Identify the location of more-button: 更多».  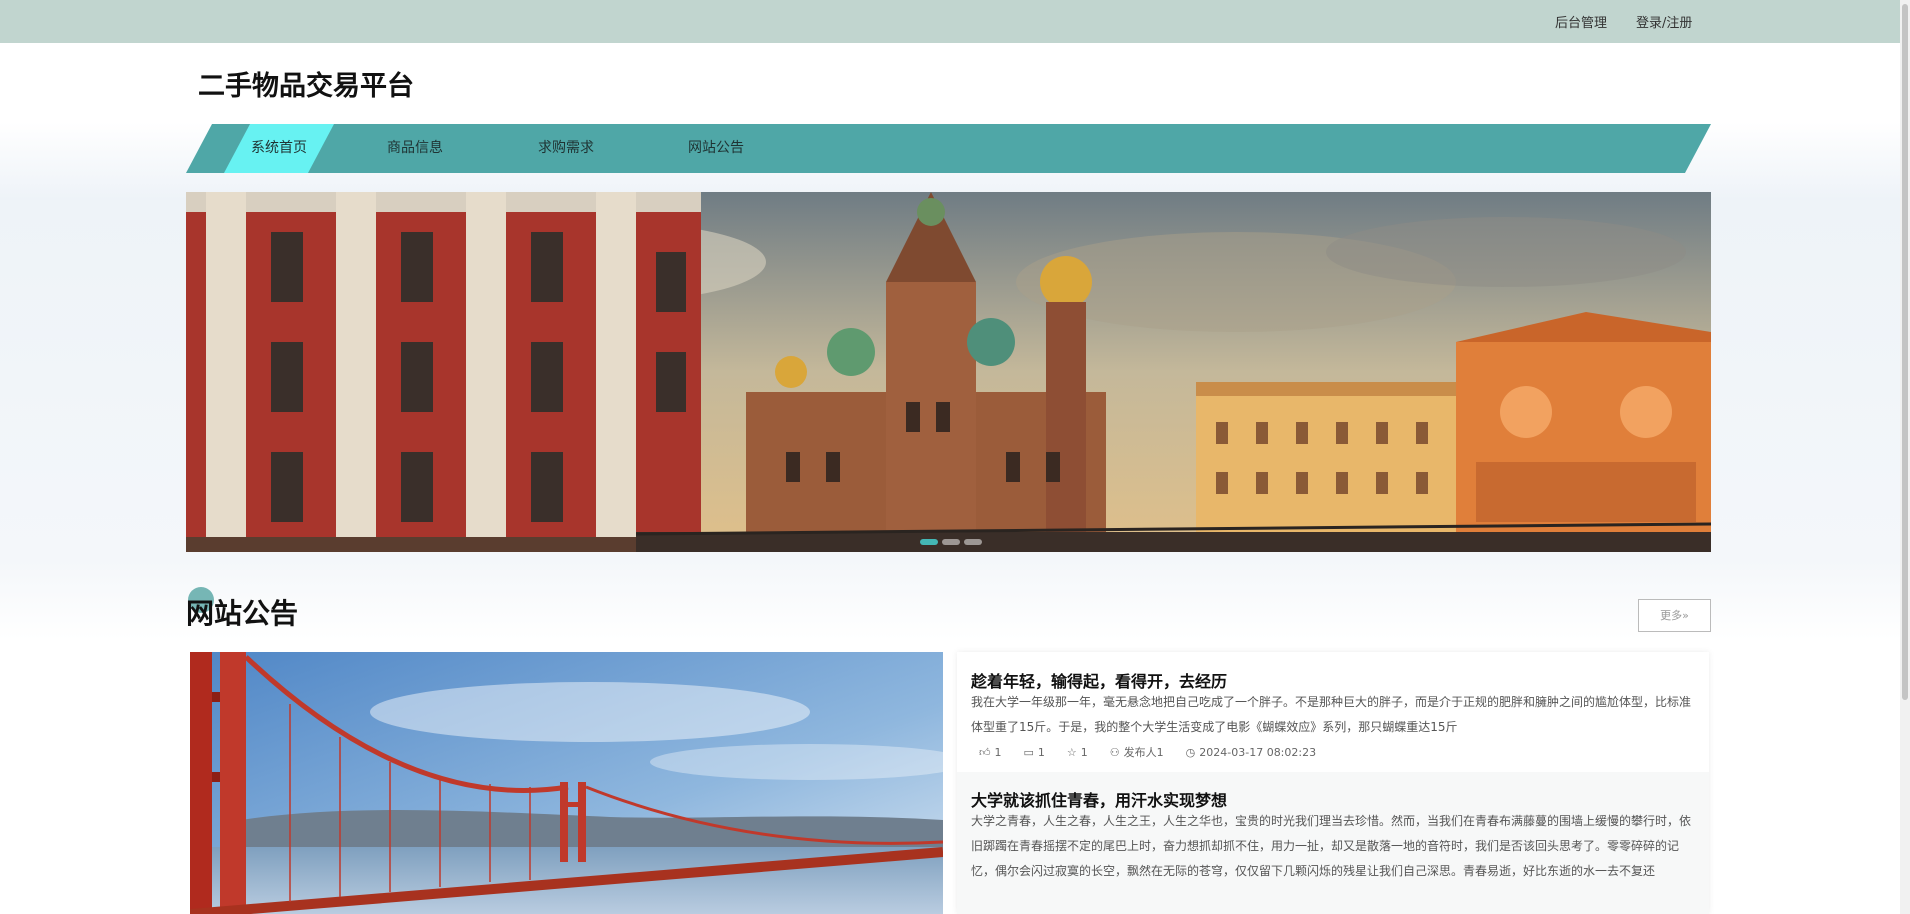
(1674, 615).